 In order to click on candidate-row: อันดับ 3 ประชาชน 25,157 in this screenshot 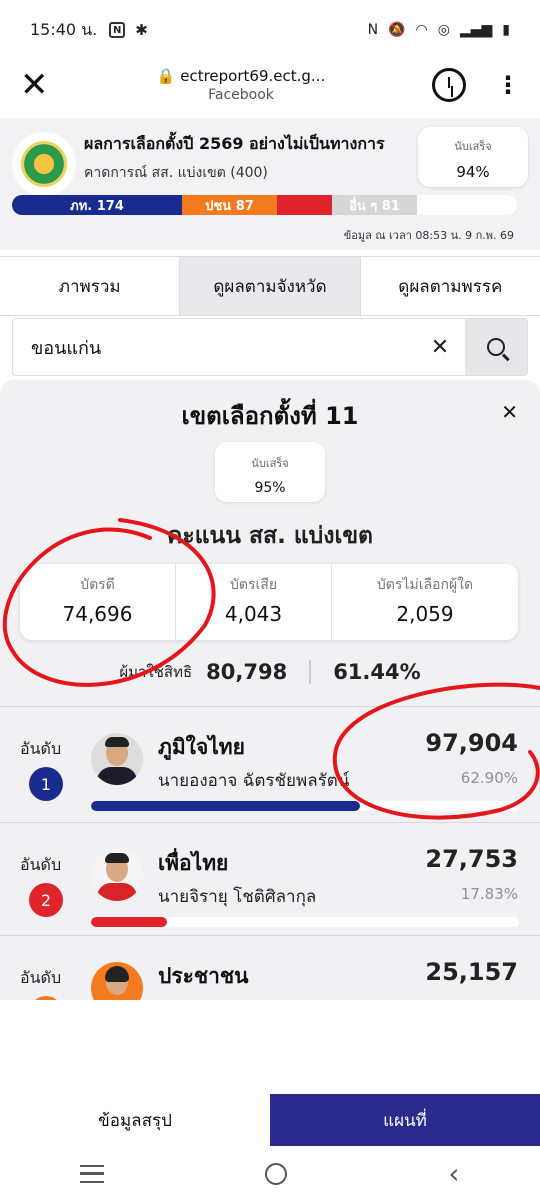, I will do `click(270, 967)`.